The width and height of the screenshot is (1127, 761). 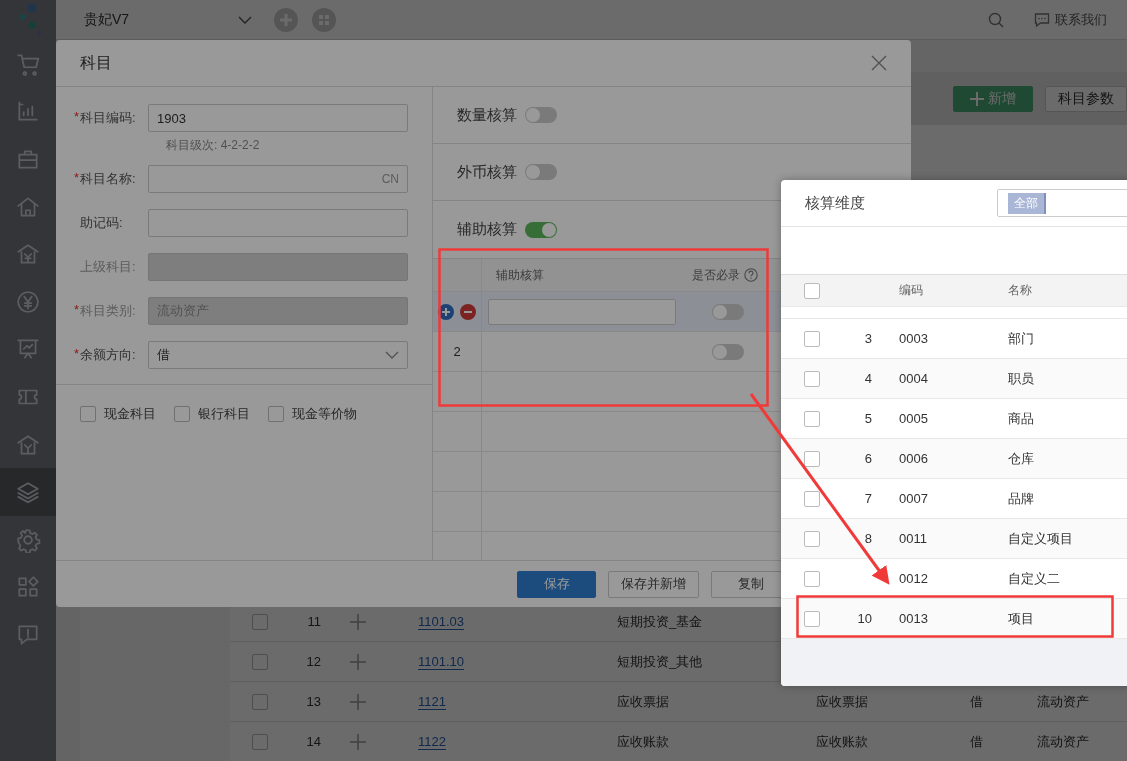 I want to click on chat-icon, so click(x=1042, y=19).